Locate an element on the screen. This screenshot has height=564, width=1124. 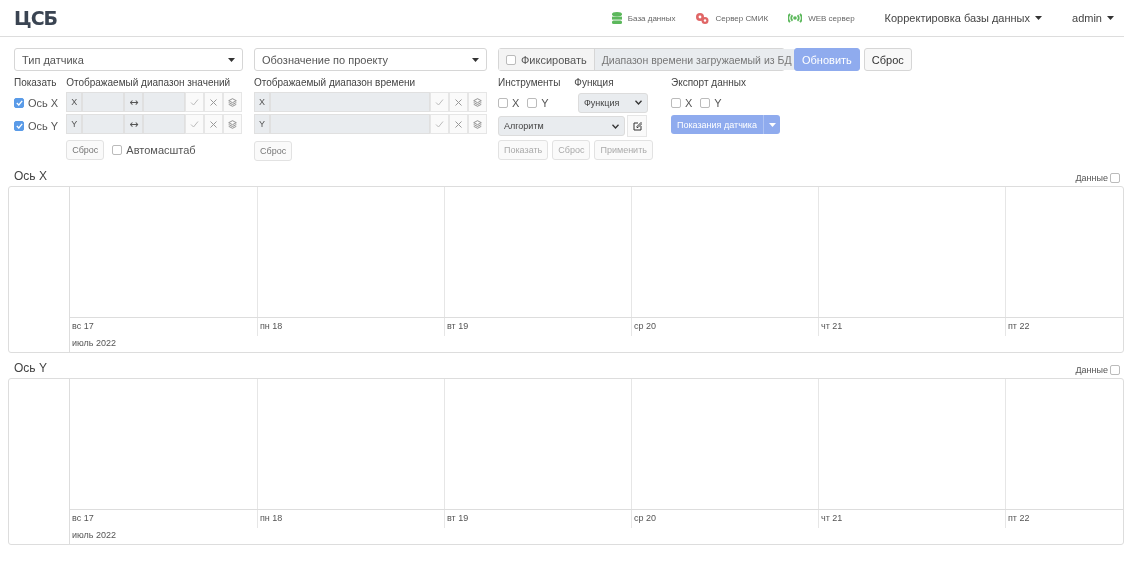
sensor-type-select: Тип датчика is located at coordinates (128, 59).